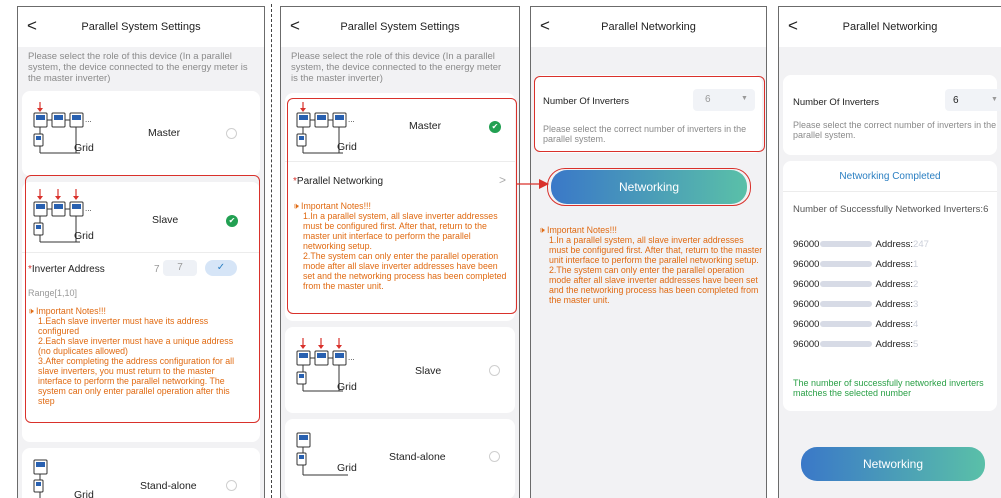 Image resolution: width=1001 pixels, height=498 pixels. I want to click on device-row: 96000 Address:2, so click(897, 289).